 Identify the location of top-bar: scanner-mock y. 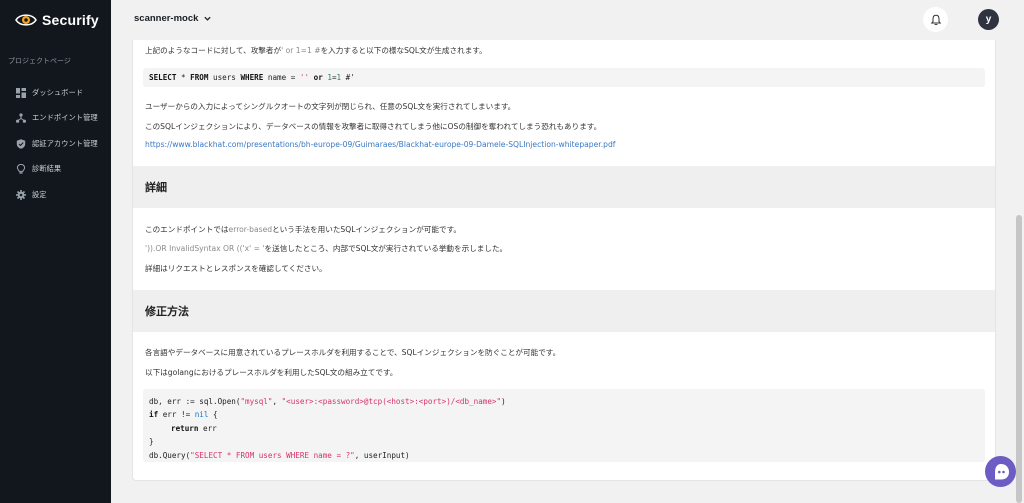
(567, 20).